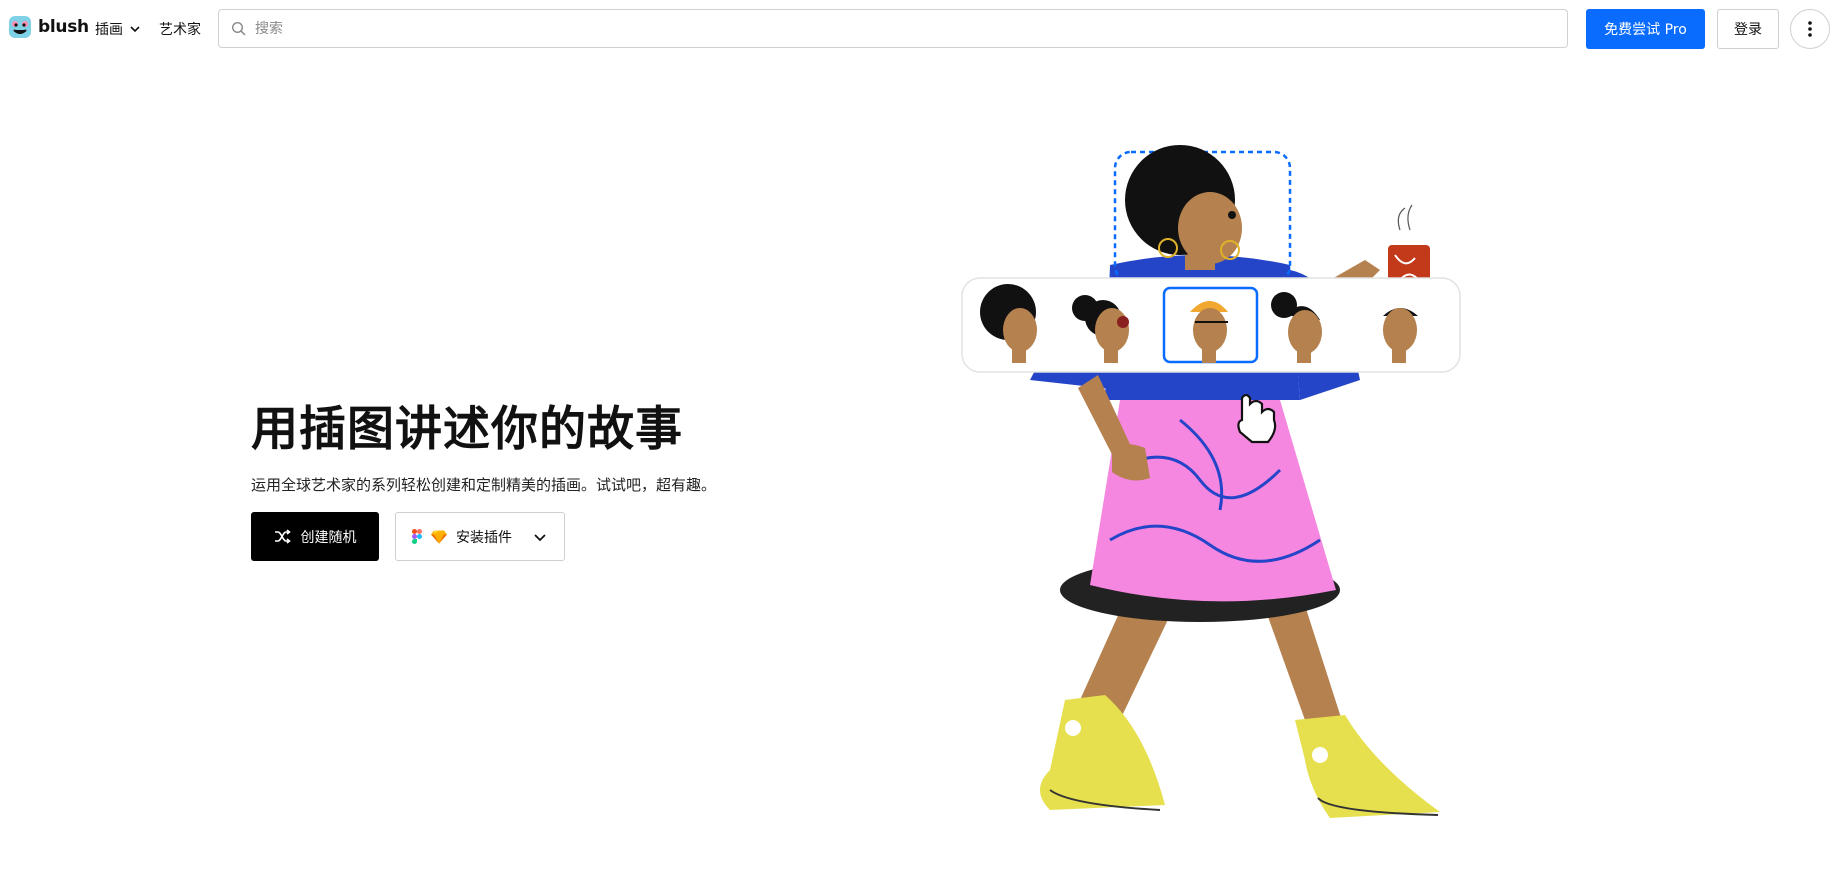  I want to click on sketch-icon, so click(439, 536).